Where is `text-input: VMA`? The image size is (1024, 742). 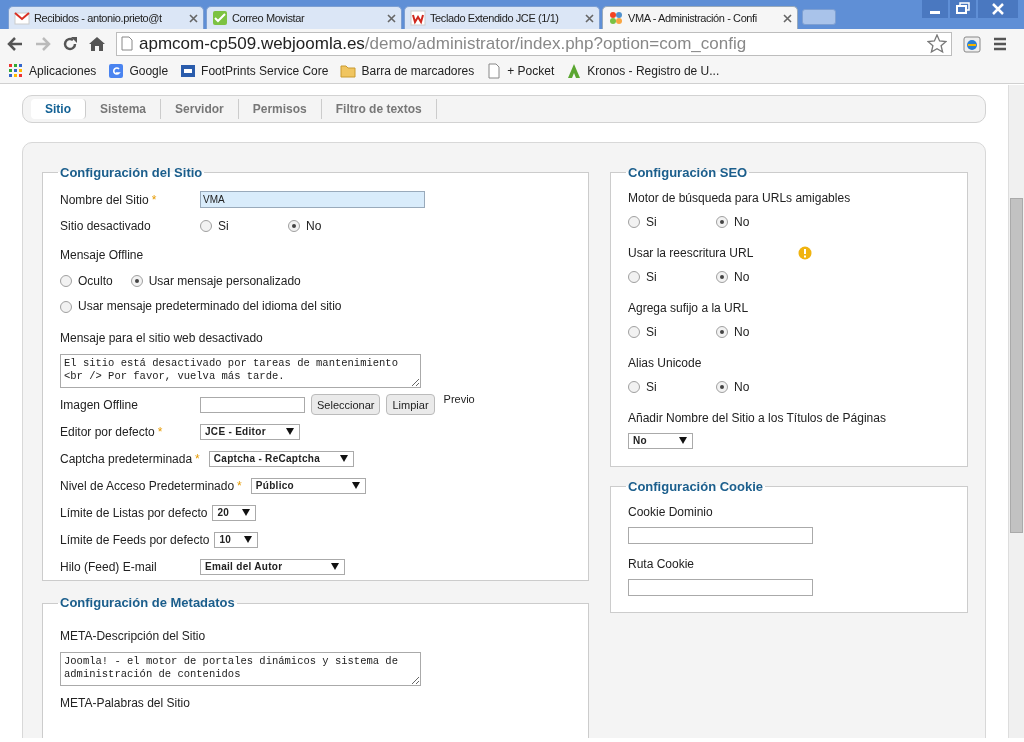 text-input: VMA is located at coordinates (312, 199).